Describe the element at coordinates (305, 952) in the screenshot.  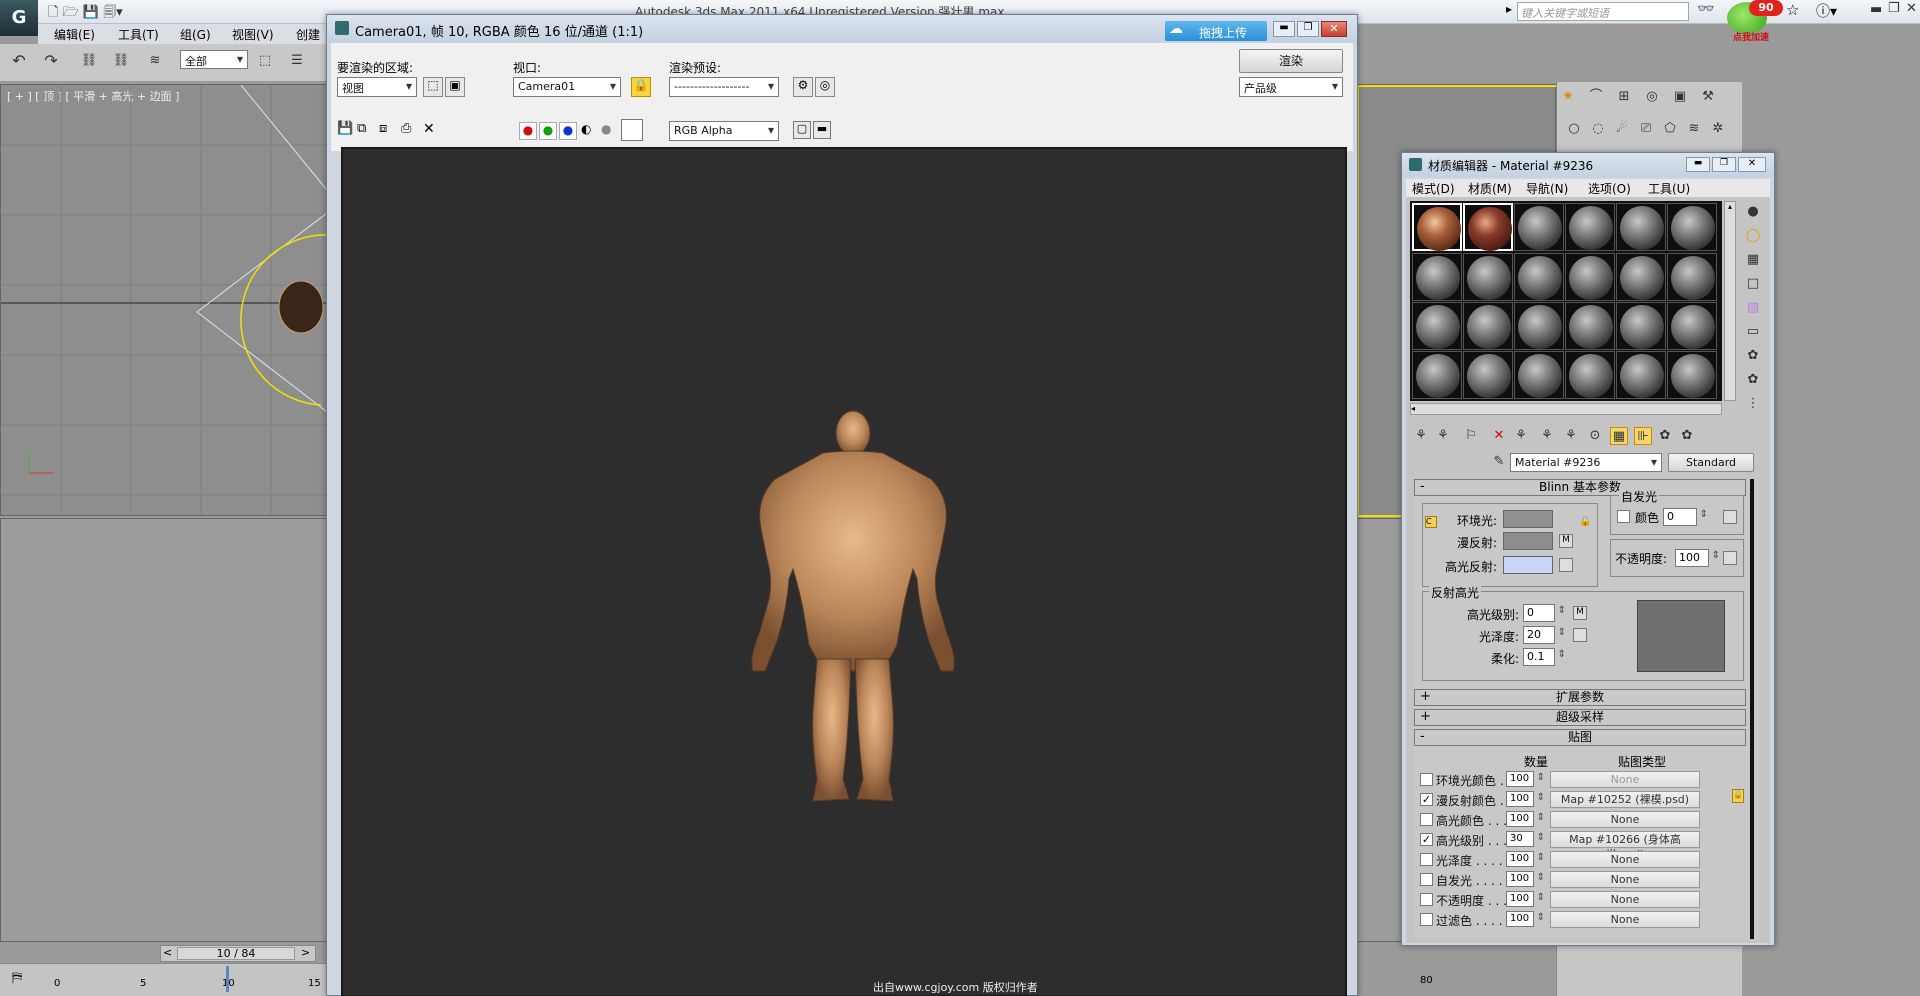
I see `time-slider-next-icon: >` at that location.